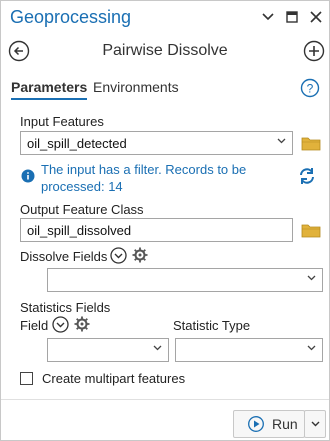 The image size is (330, 441). Describe the element at coordinates (49, 89) in the screenshot. I see `tab-parameters: Parameters` at that location.